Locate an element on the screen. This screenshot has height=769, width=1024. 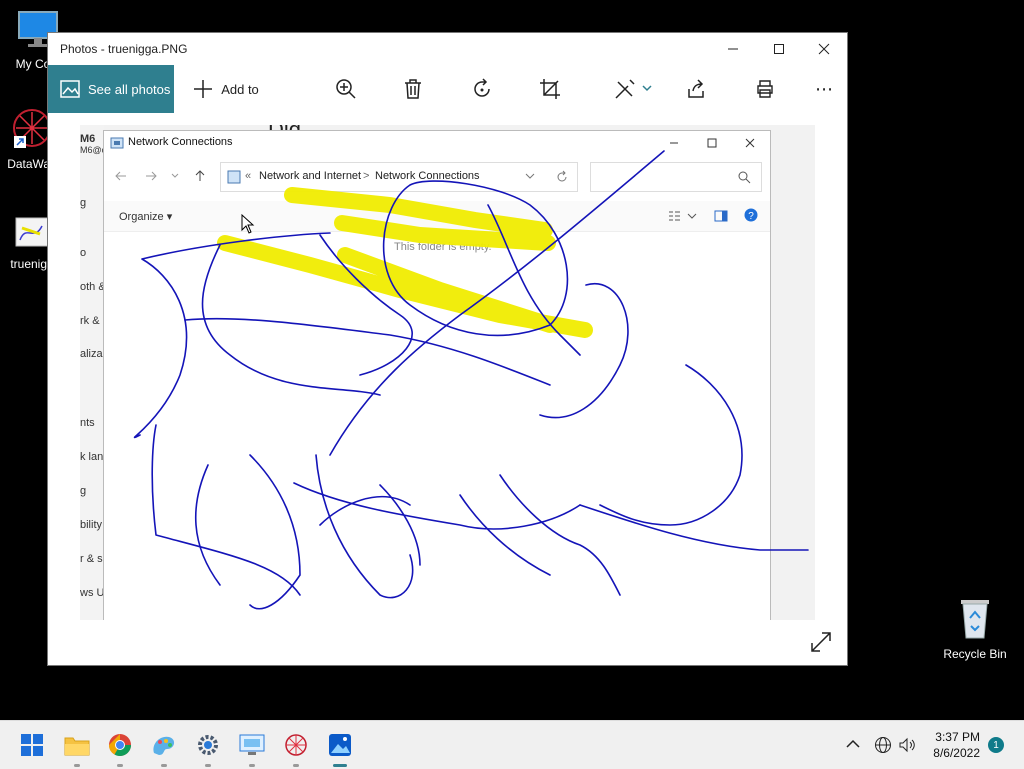
maximize-button is located at coordinates (779, 49).